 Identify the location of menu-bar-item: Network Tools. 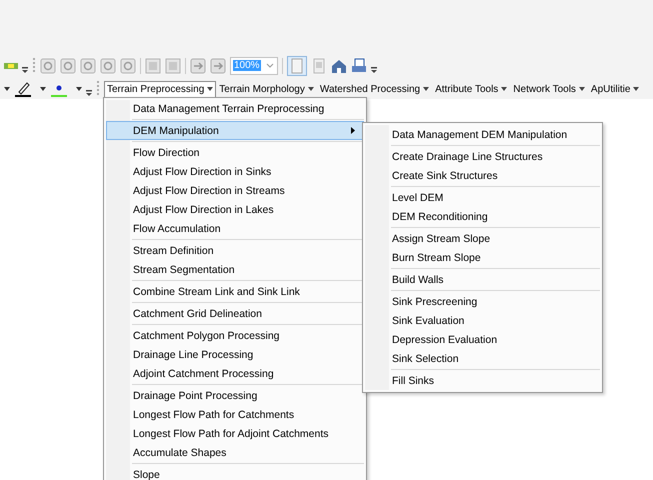
(549, 89).